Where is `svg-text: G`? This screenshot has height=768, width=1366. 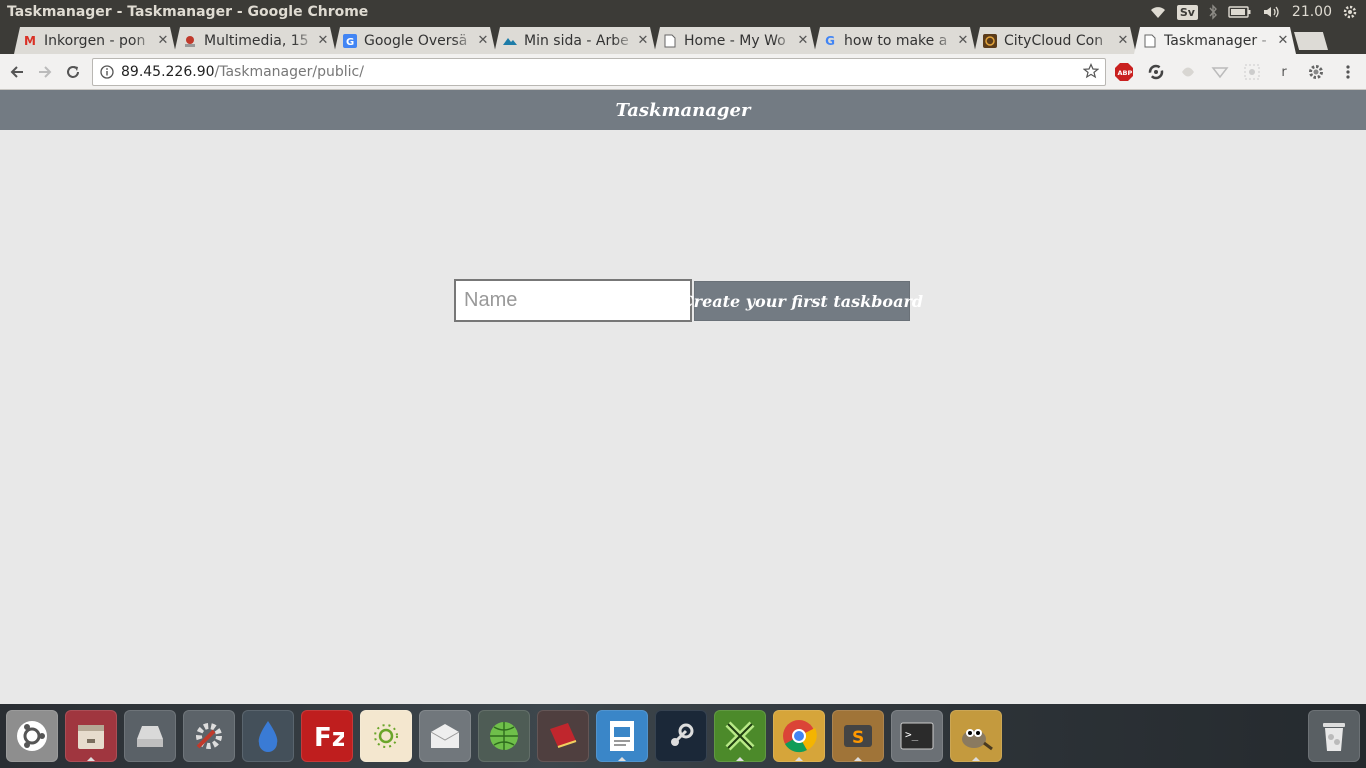 svg-text: G is located at coordinates (350, 42).